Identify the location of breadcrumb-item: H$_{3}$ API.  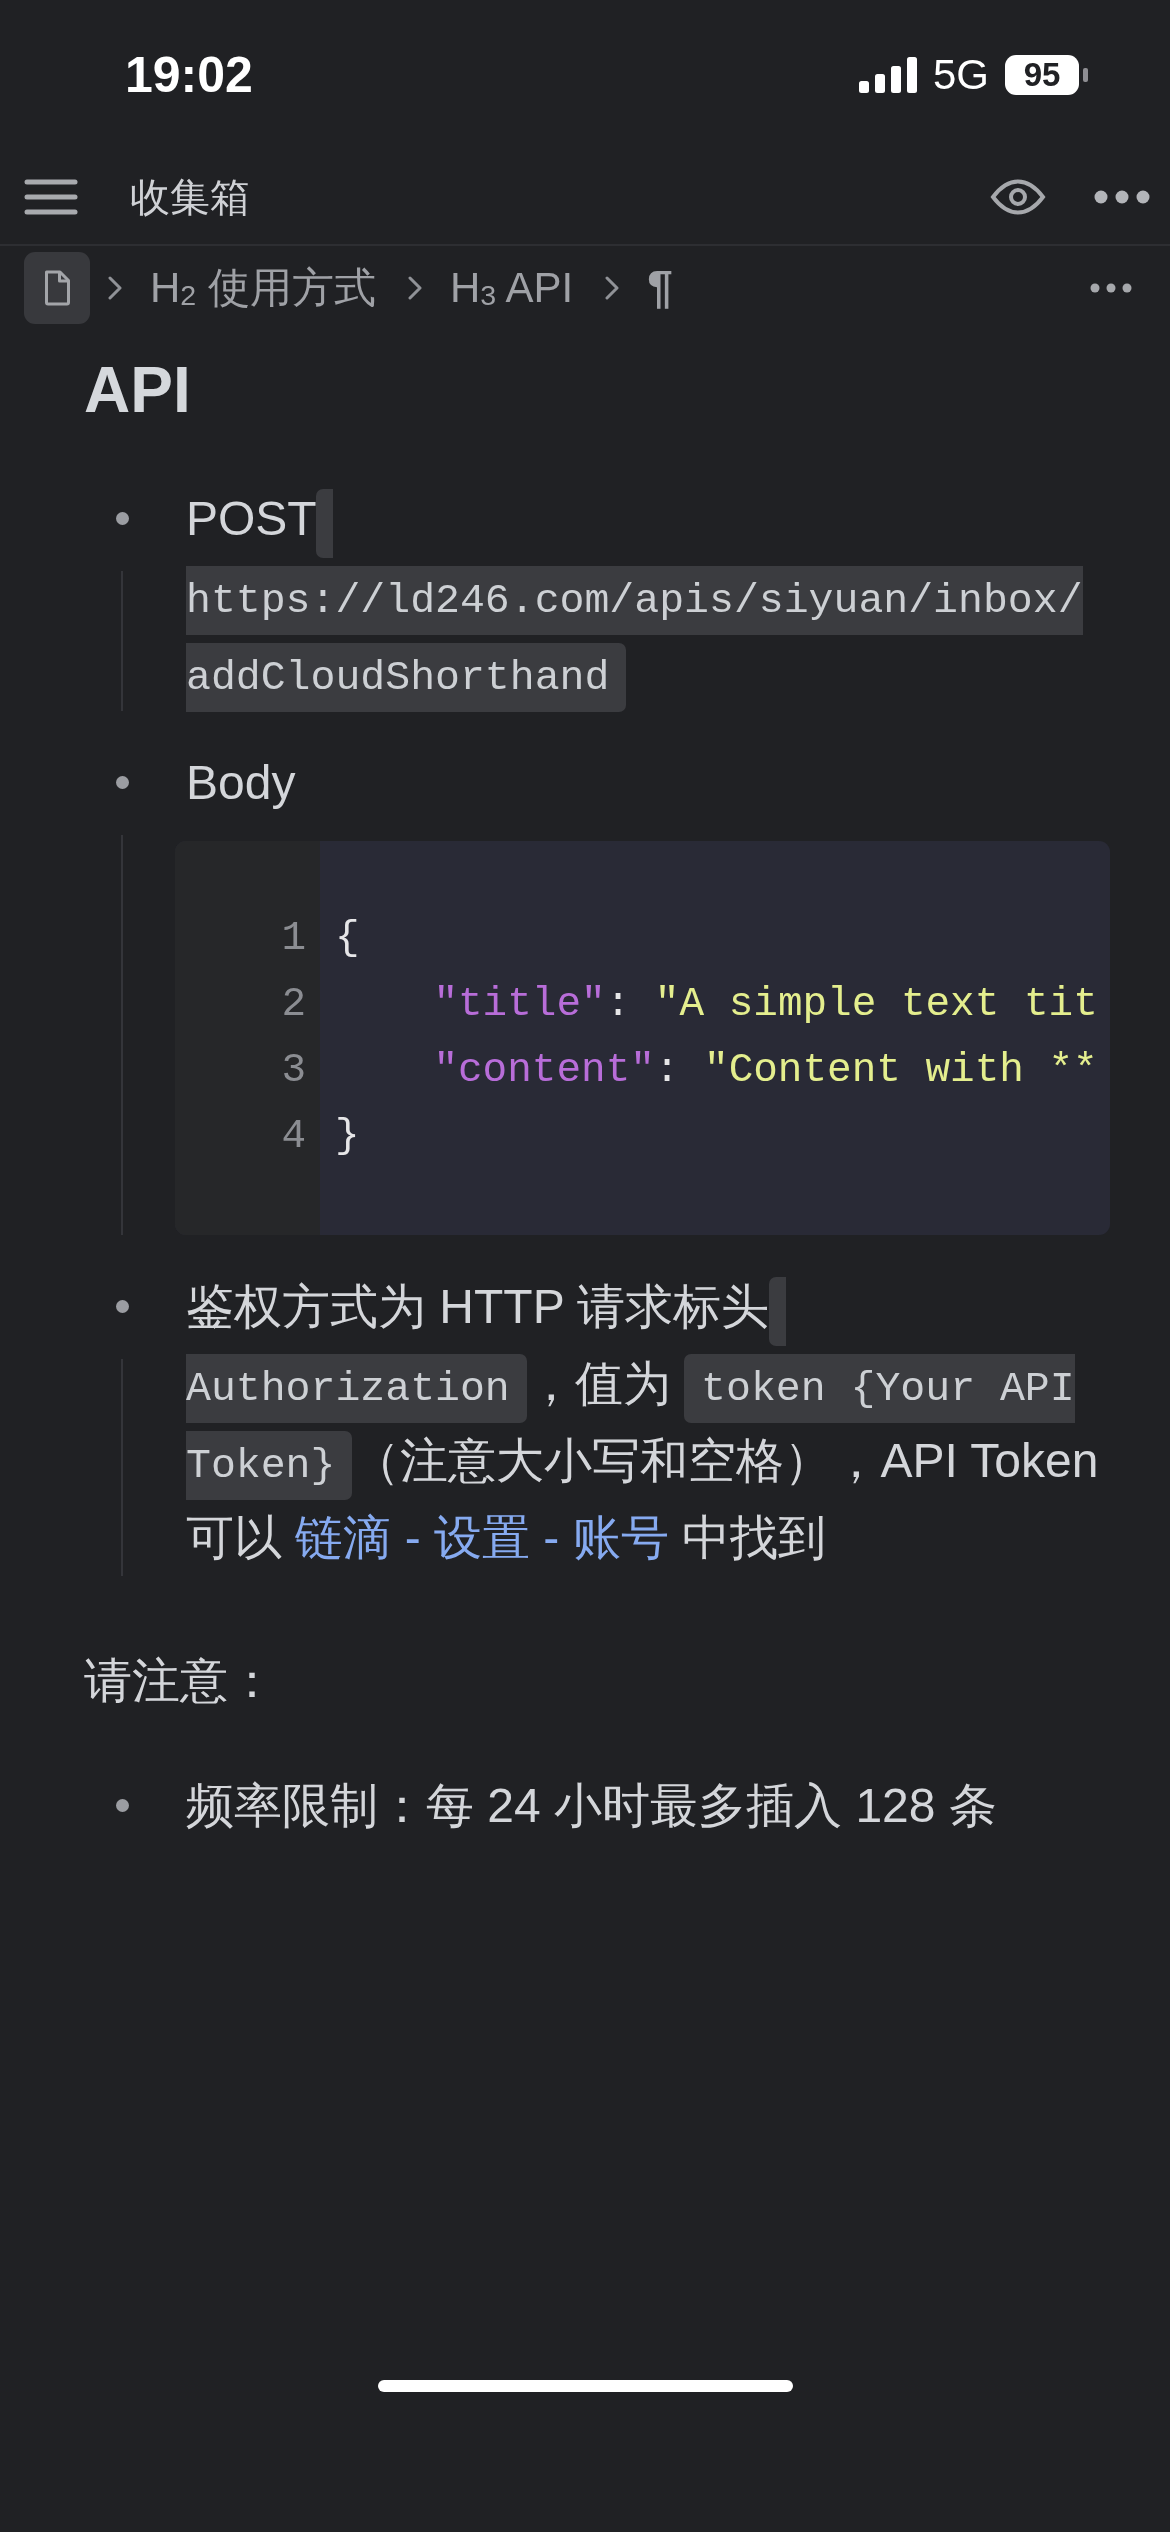
(511, 288).